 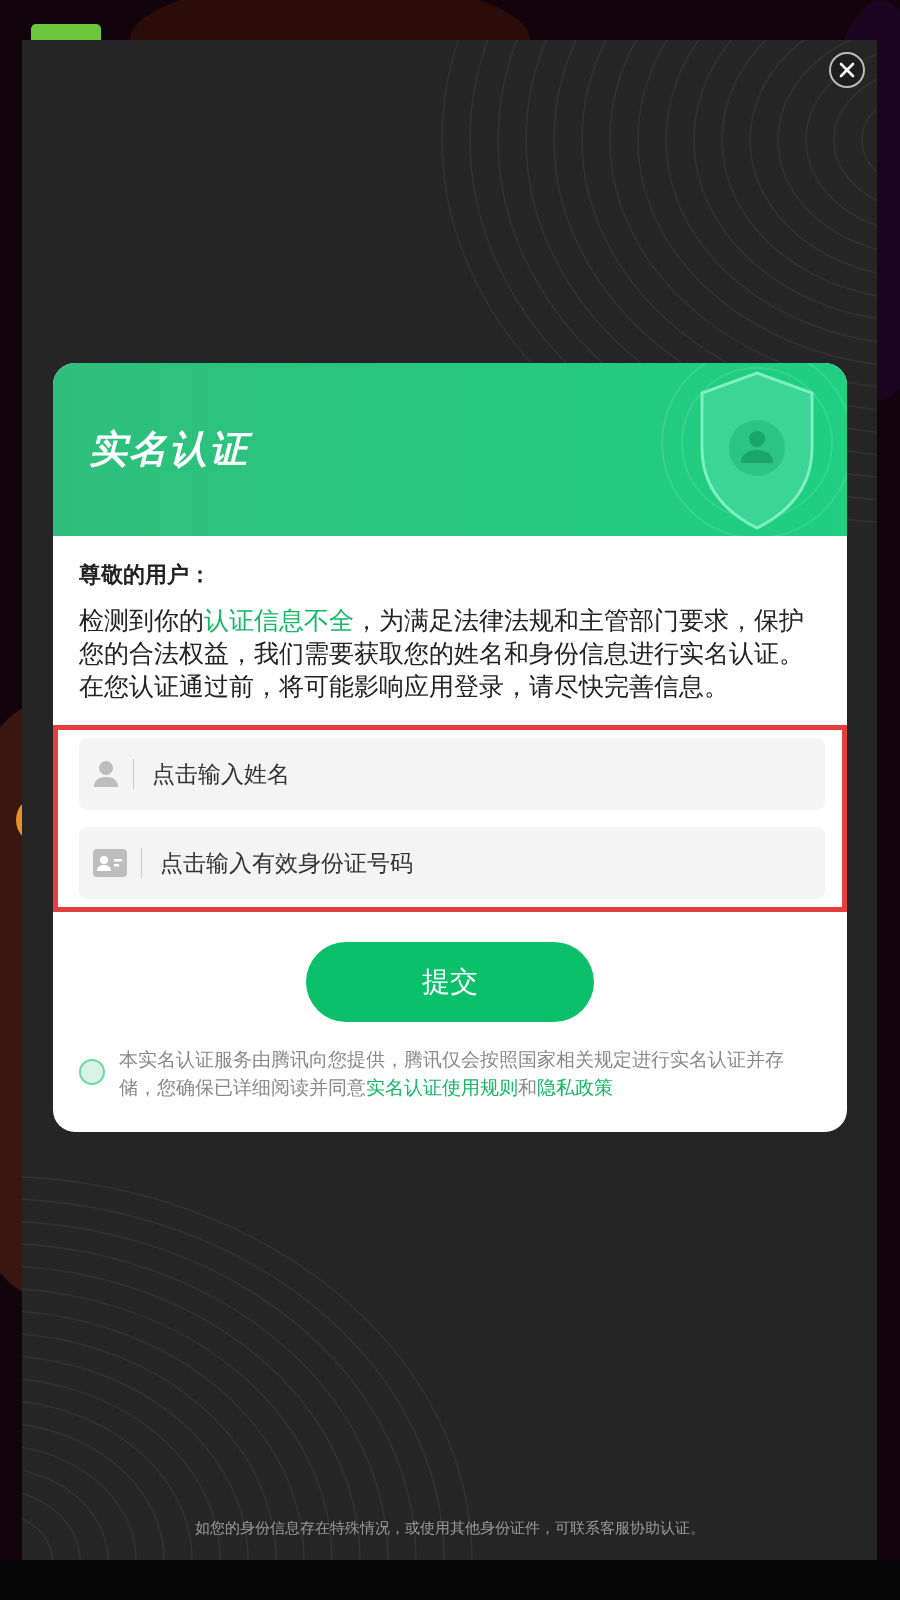 What do you see at coordinates (106, 774) in the screenshot?
I see `person-icon` at bounding box center [106, 774].